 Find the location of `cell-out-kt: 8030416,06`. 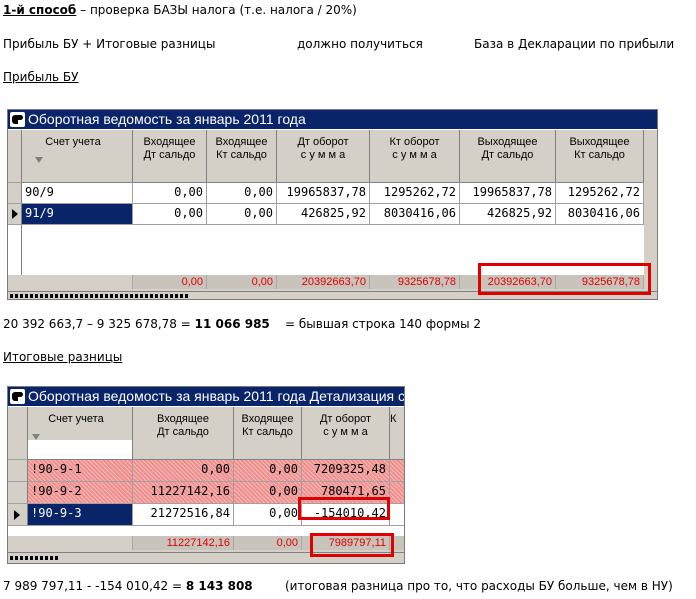

cell-out-kt: 8030416,06 is located at coordinates (600, 214).